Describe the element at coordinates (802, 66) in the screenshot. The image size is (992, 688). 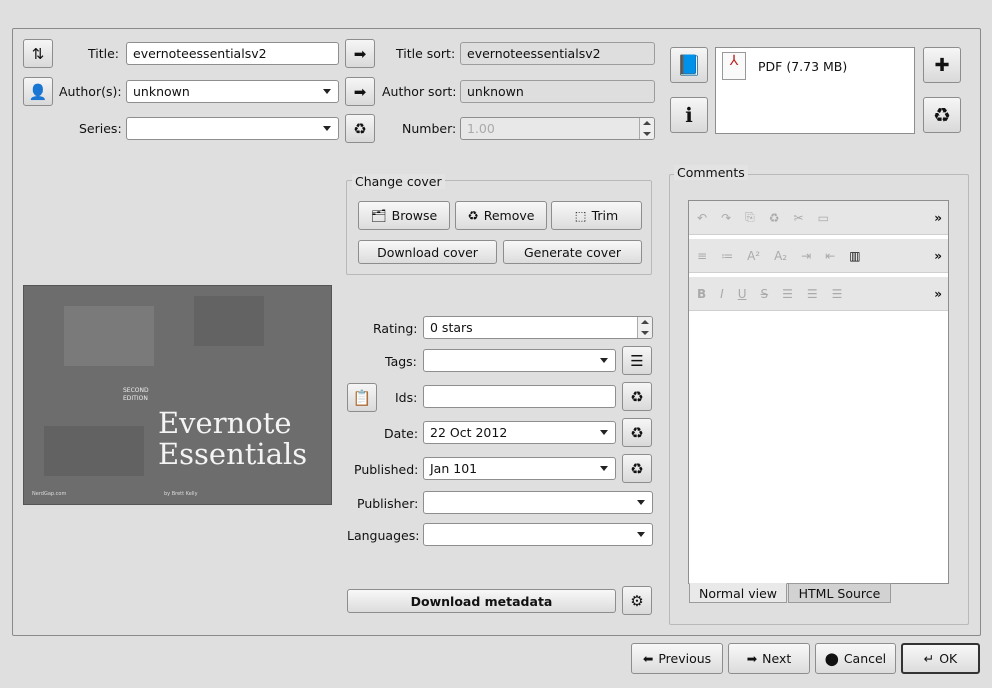
I see `format-item-pdf: PDF (7.73 MB)` at that location.